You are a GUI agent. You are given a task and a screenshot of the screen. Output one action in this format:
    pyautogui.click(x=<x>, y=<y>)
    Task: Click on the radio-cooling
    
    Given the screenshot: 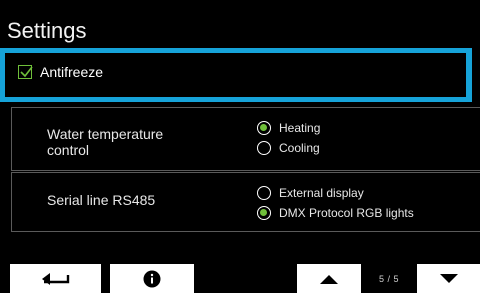 What is the action you would take?
    pyautogui.click(x=264, y=148)
    